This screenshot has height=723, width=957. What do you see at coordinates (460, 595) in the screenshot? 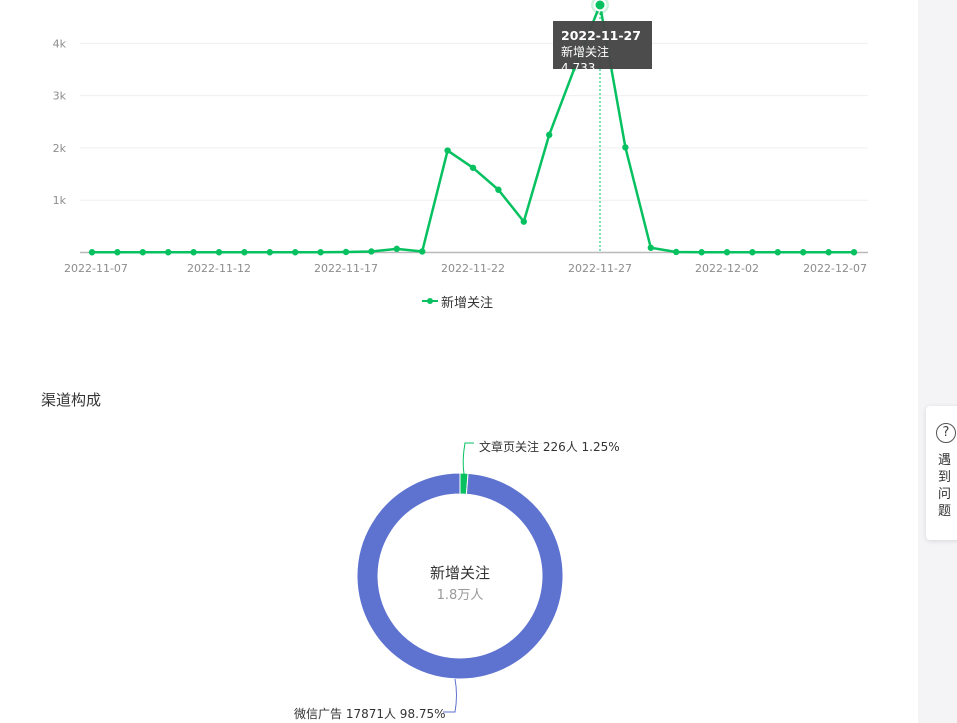
I see `donut-center-value: 1.8万人` at bounding box center [460, 595].